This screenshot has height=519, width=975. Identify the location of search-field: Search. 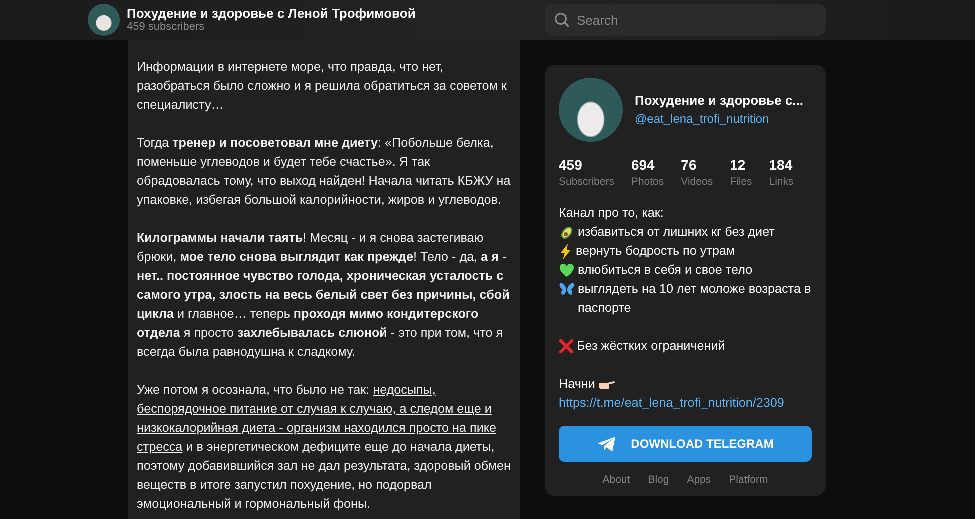
(685, 20).